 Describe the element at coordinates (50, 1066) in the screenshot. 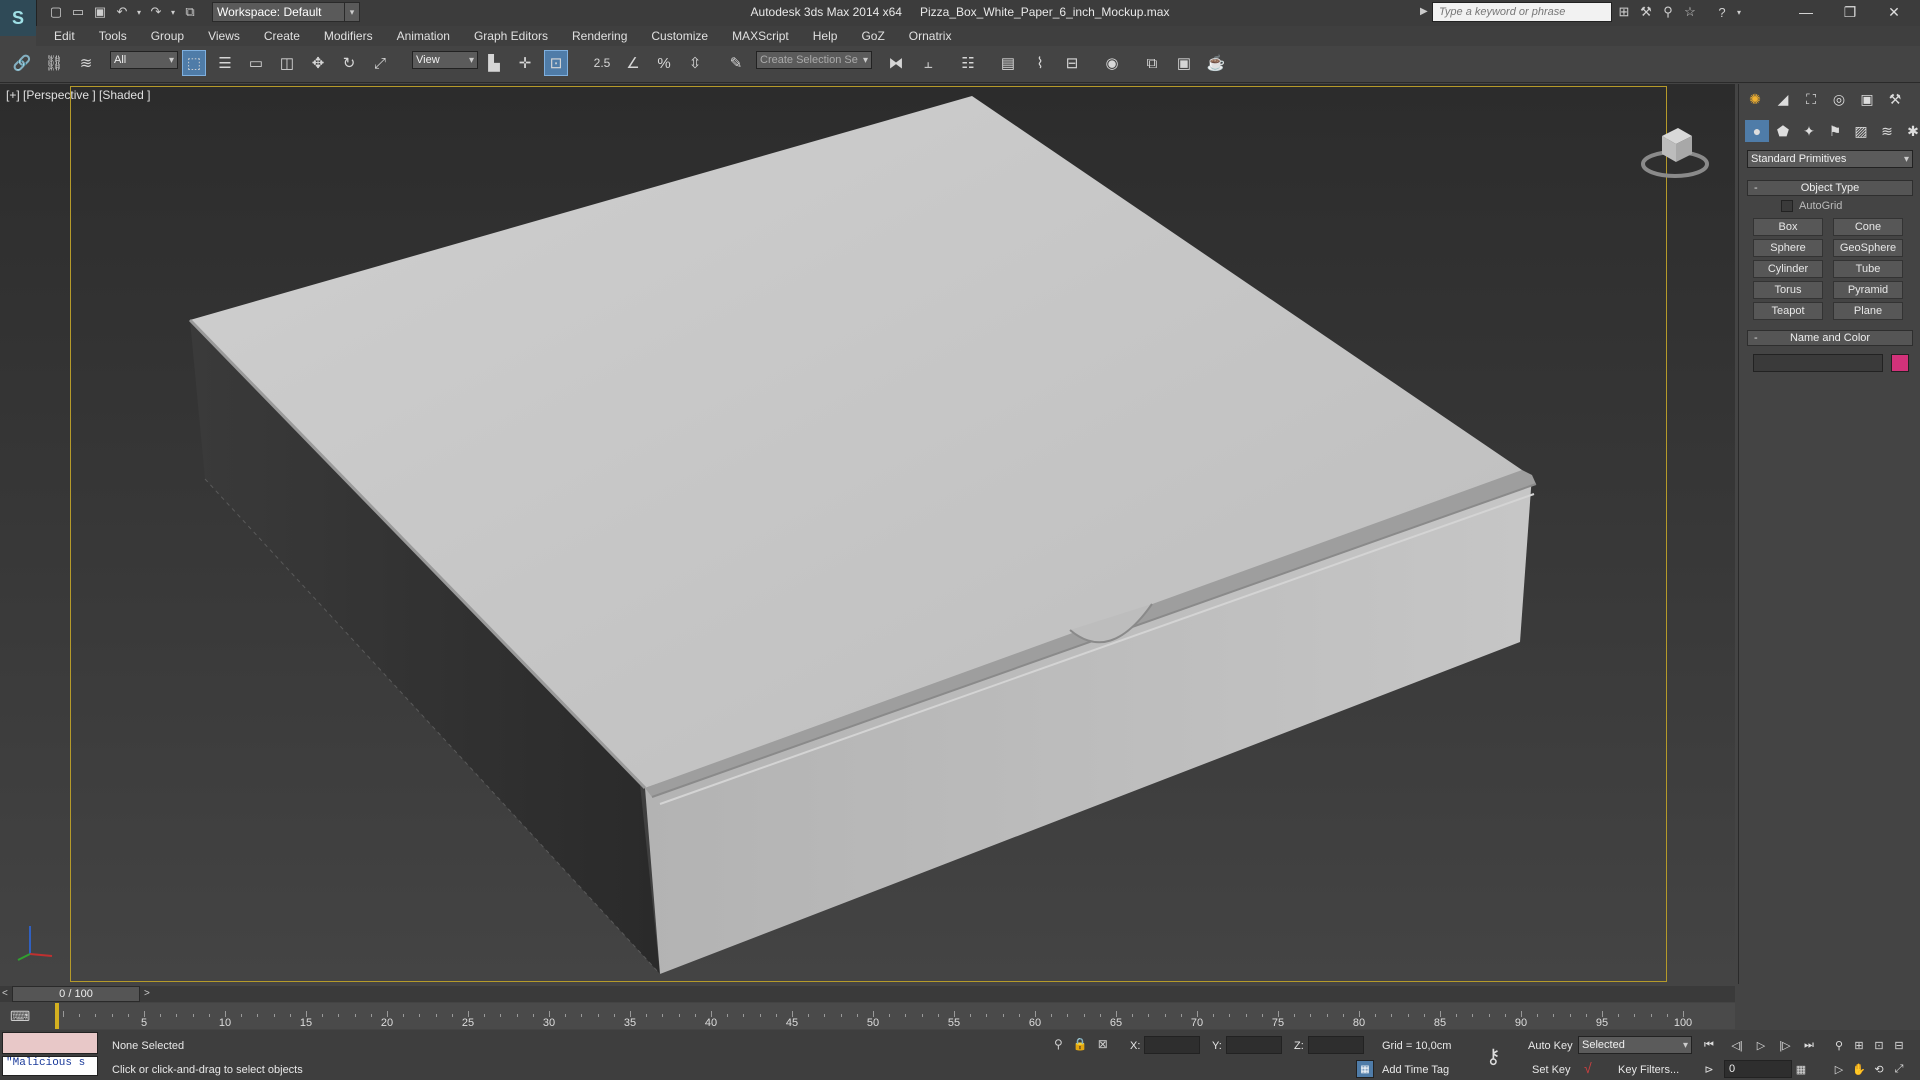

I see `maxscript-mini-listener: "Malicious s` at that location.